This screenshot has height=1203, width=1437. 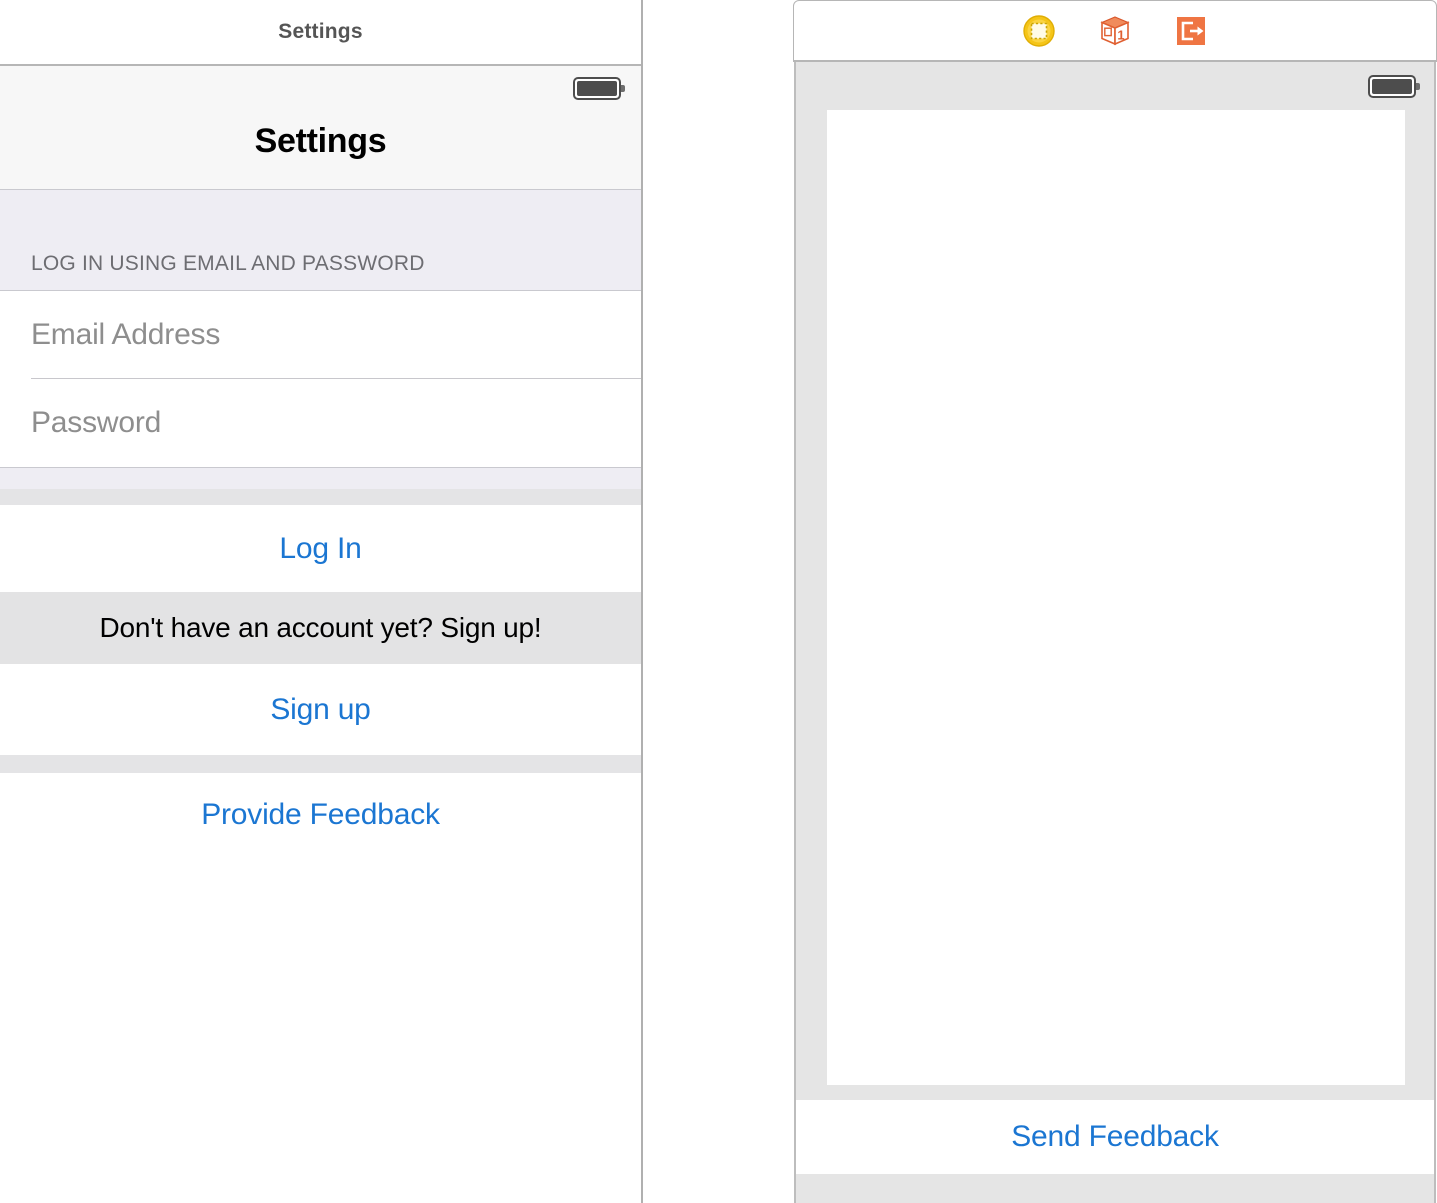 What do you see at coordinates (125, 335) in the screenshot?
I see `email-field-placeholder: Email Address` at bounding box center [125, 335].